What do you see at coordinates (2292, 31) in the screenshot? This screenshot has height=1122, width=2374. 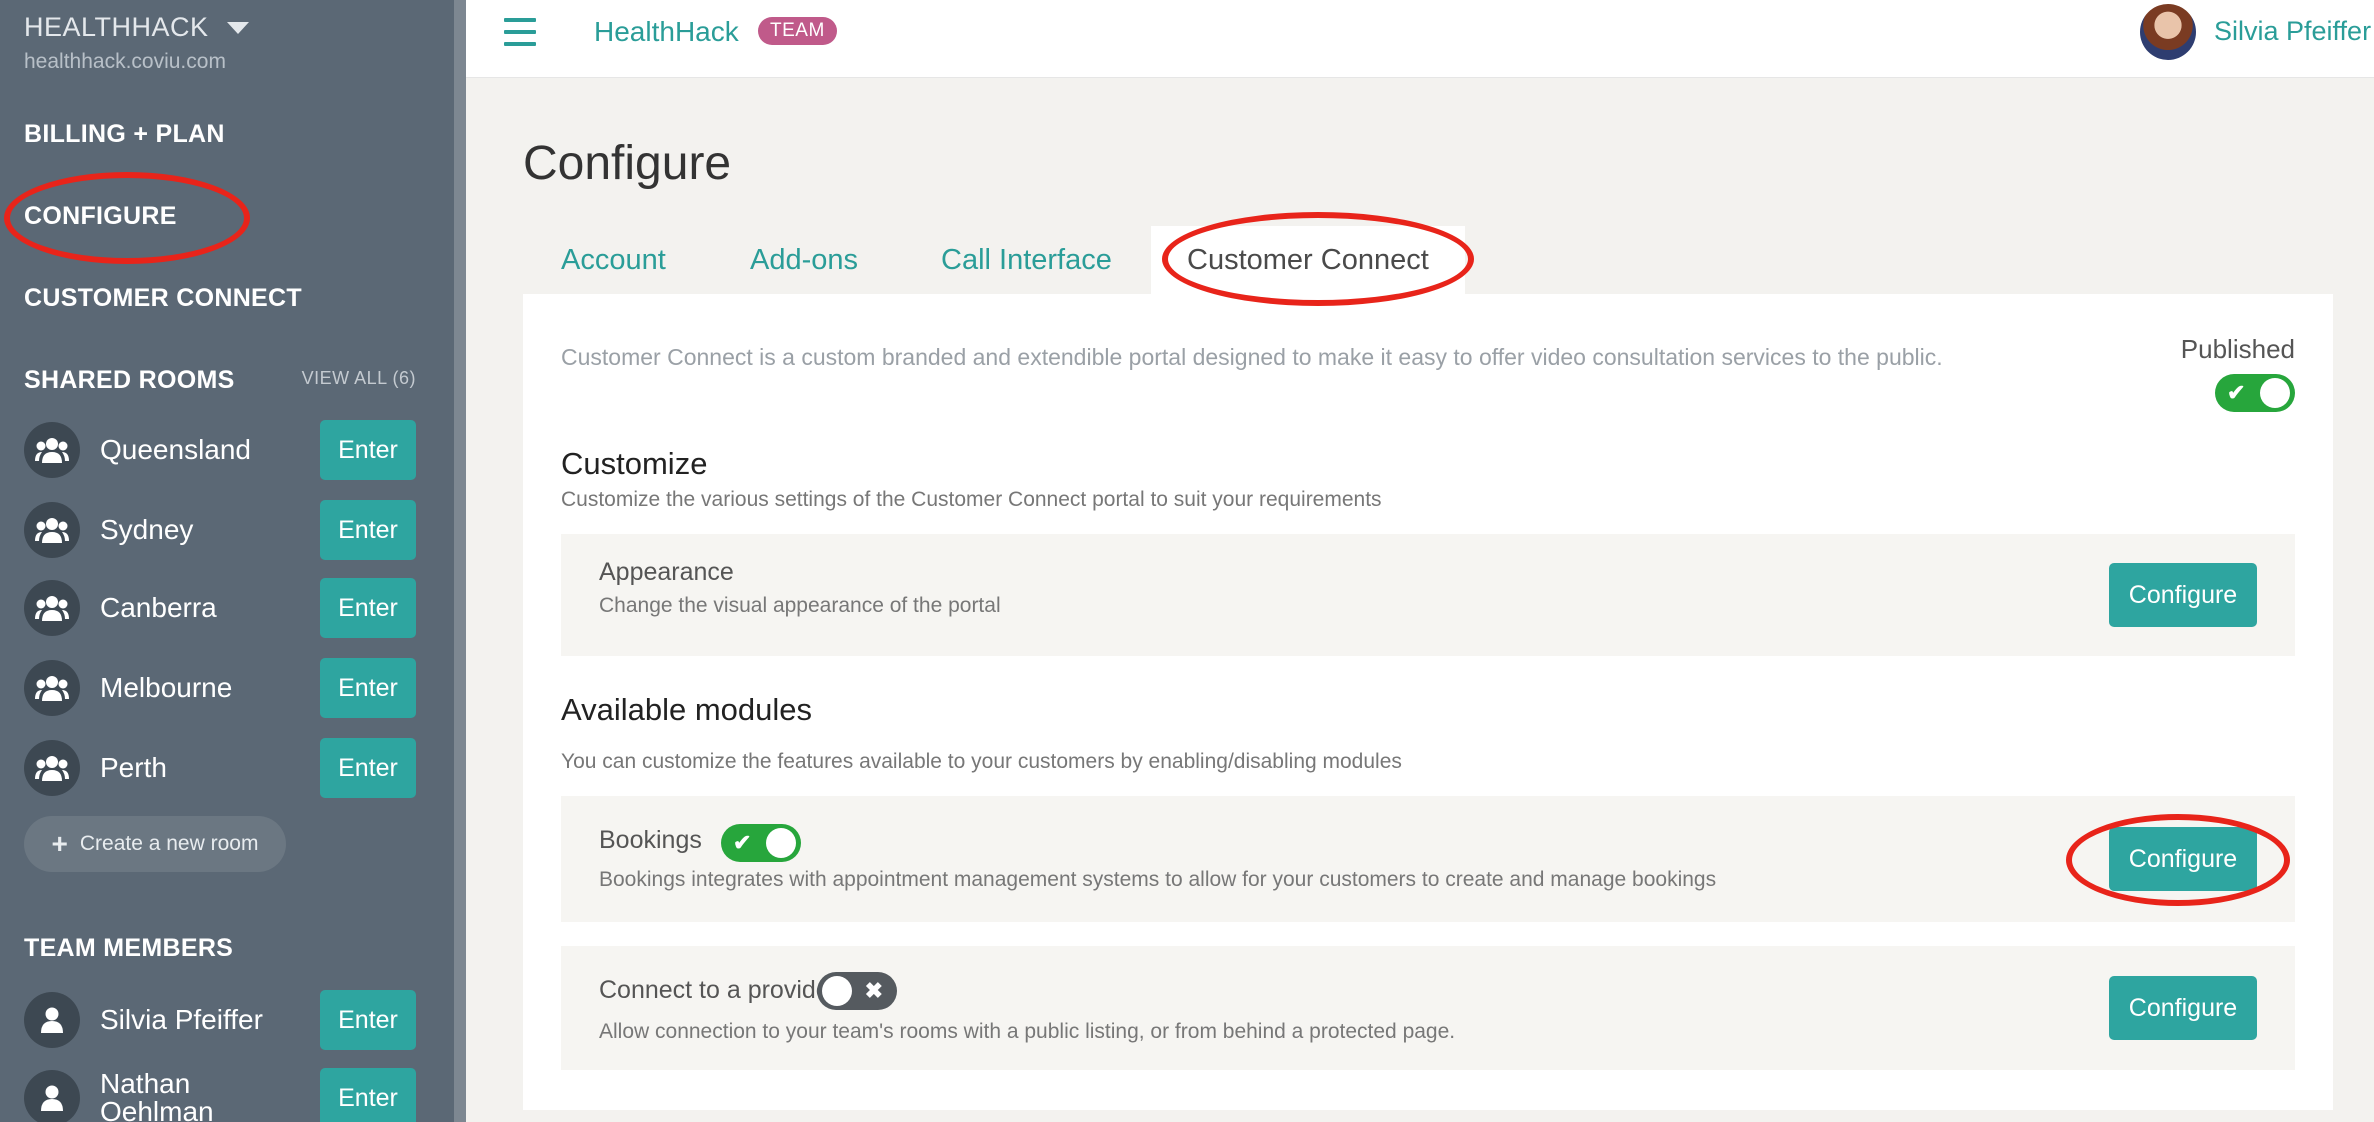 I see `user-name: Silvia Pfeiffer` at bounding box center [2292, 31].